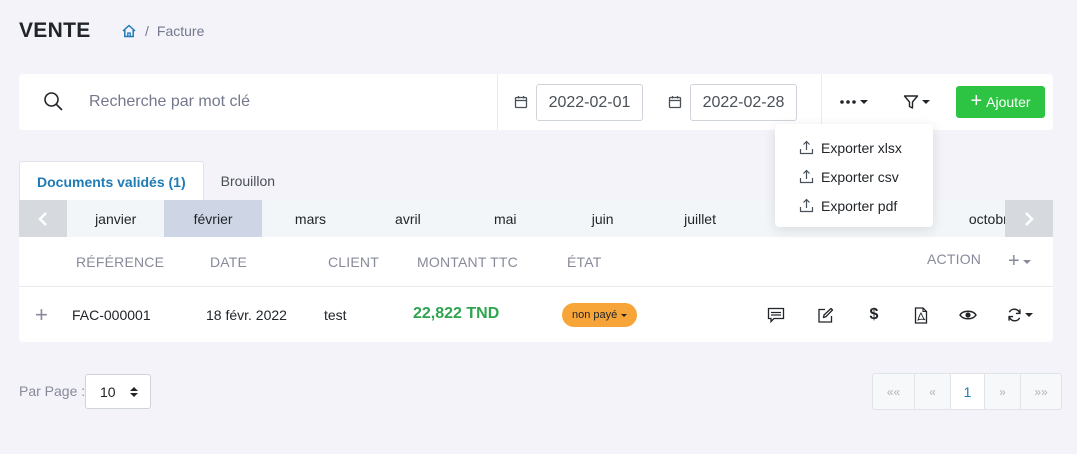  I want to click on export-xlsx-label: Exporter xlsx, so click(861, 147).